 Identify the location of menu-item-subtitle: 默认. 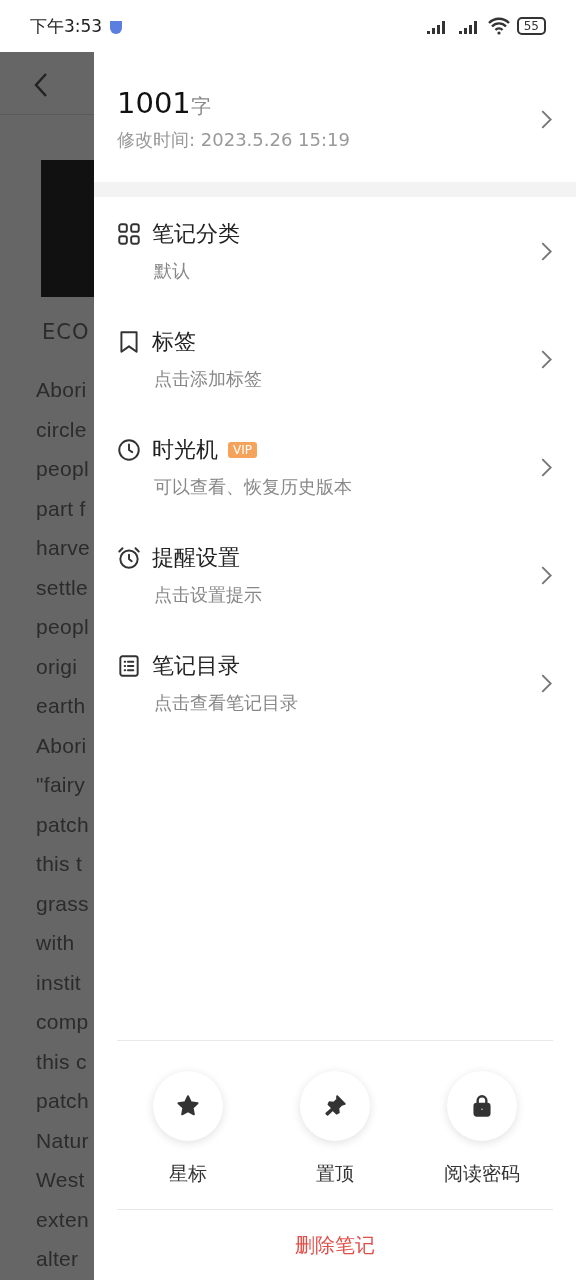
(172, 271).